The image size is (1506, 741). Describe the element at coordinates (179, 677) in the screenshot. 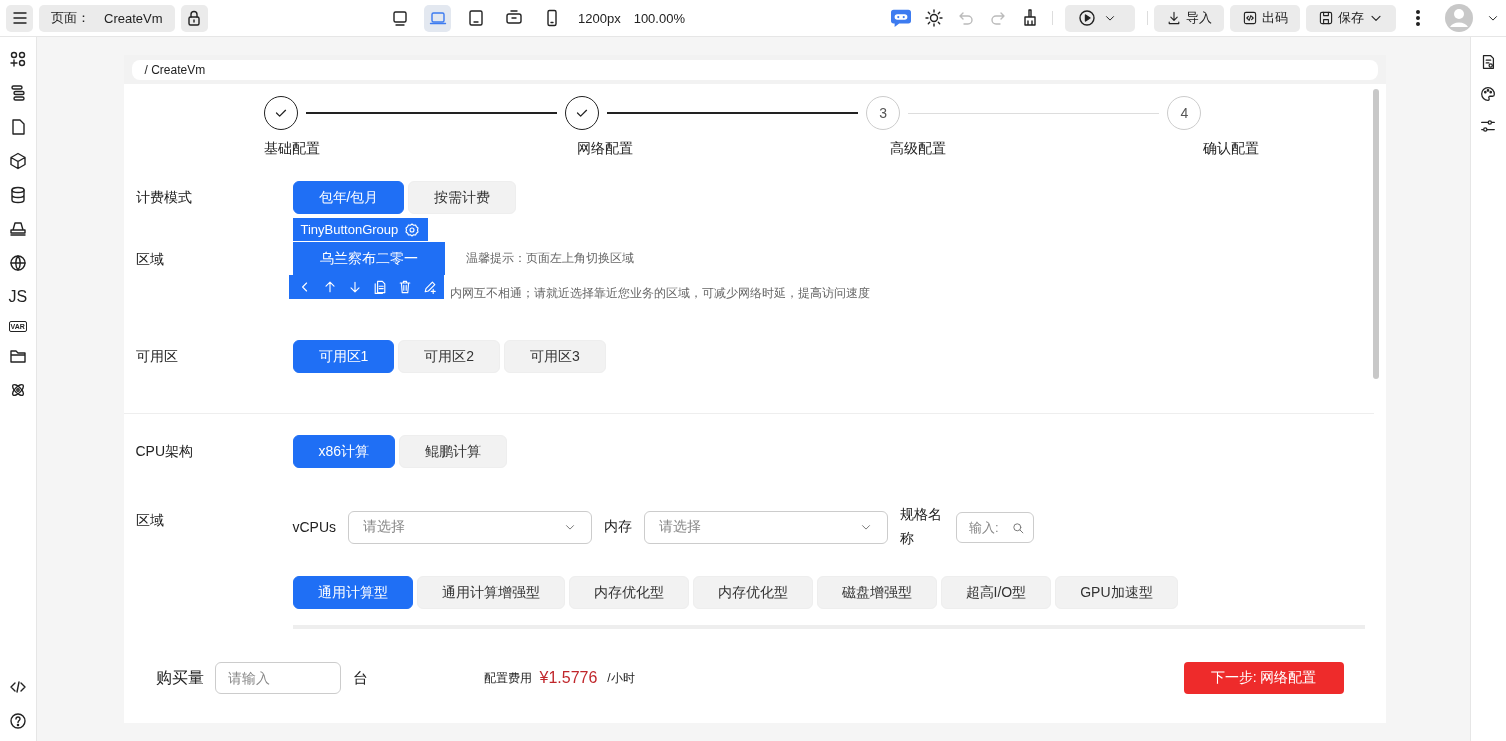

I see `quantity-label: 购买量` at that location.